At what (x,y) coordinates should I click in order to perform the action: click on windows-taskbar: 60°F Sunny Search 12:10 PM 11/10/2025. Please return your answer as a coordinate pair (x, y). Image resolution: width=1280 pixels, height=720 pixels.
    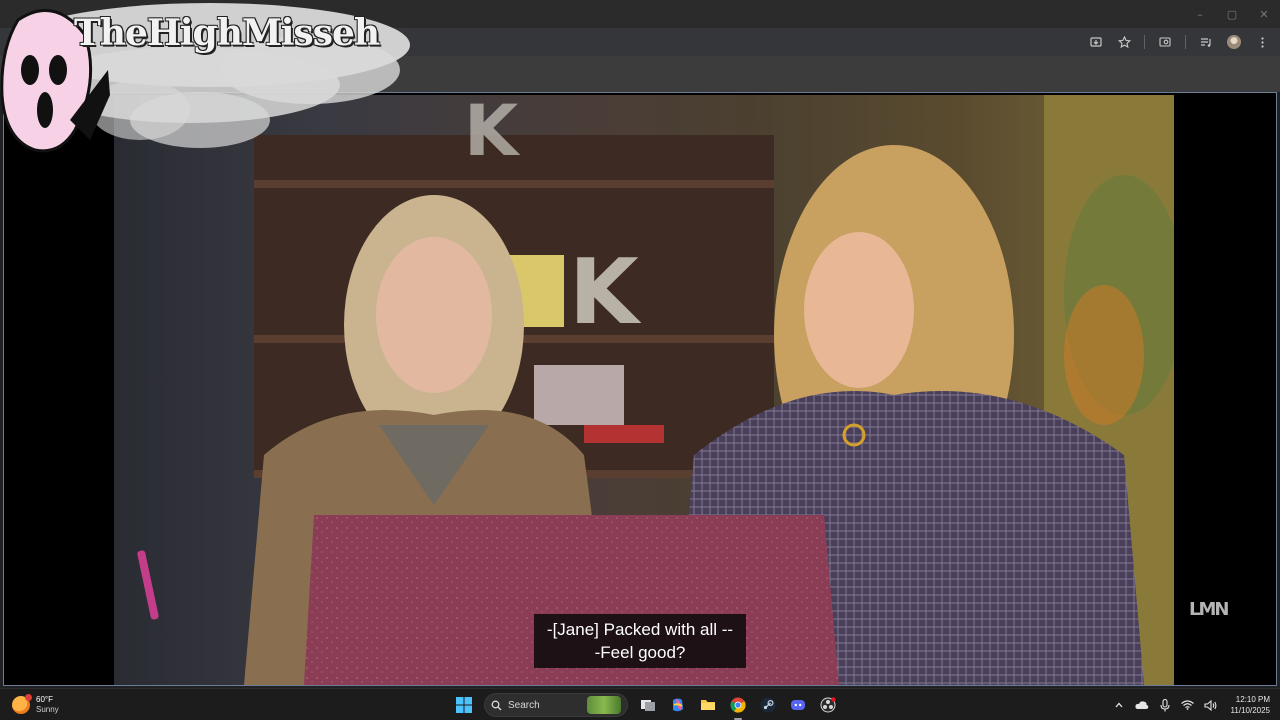
    Looking at the image, I should click on (640, 704).